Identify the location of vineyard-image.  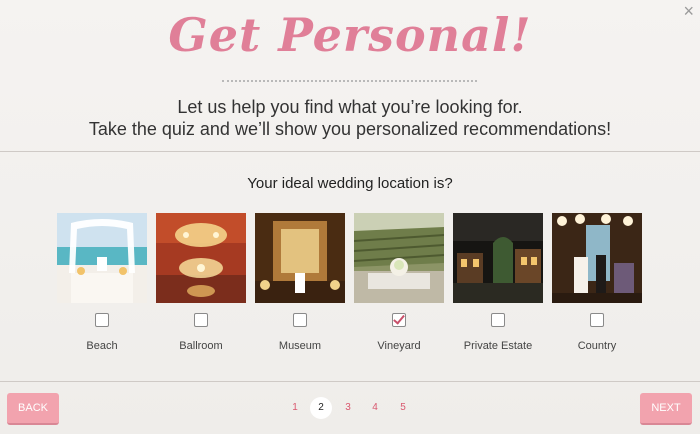
(399, 258).